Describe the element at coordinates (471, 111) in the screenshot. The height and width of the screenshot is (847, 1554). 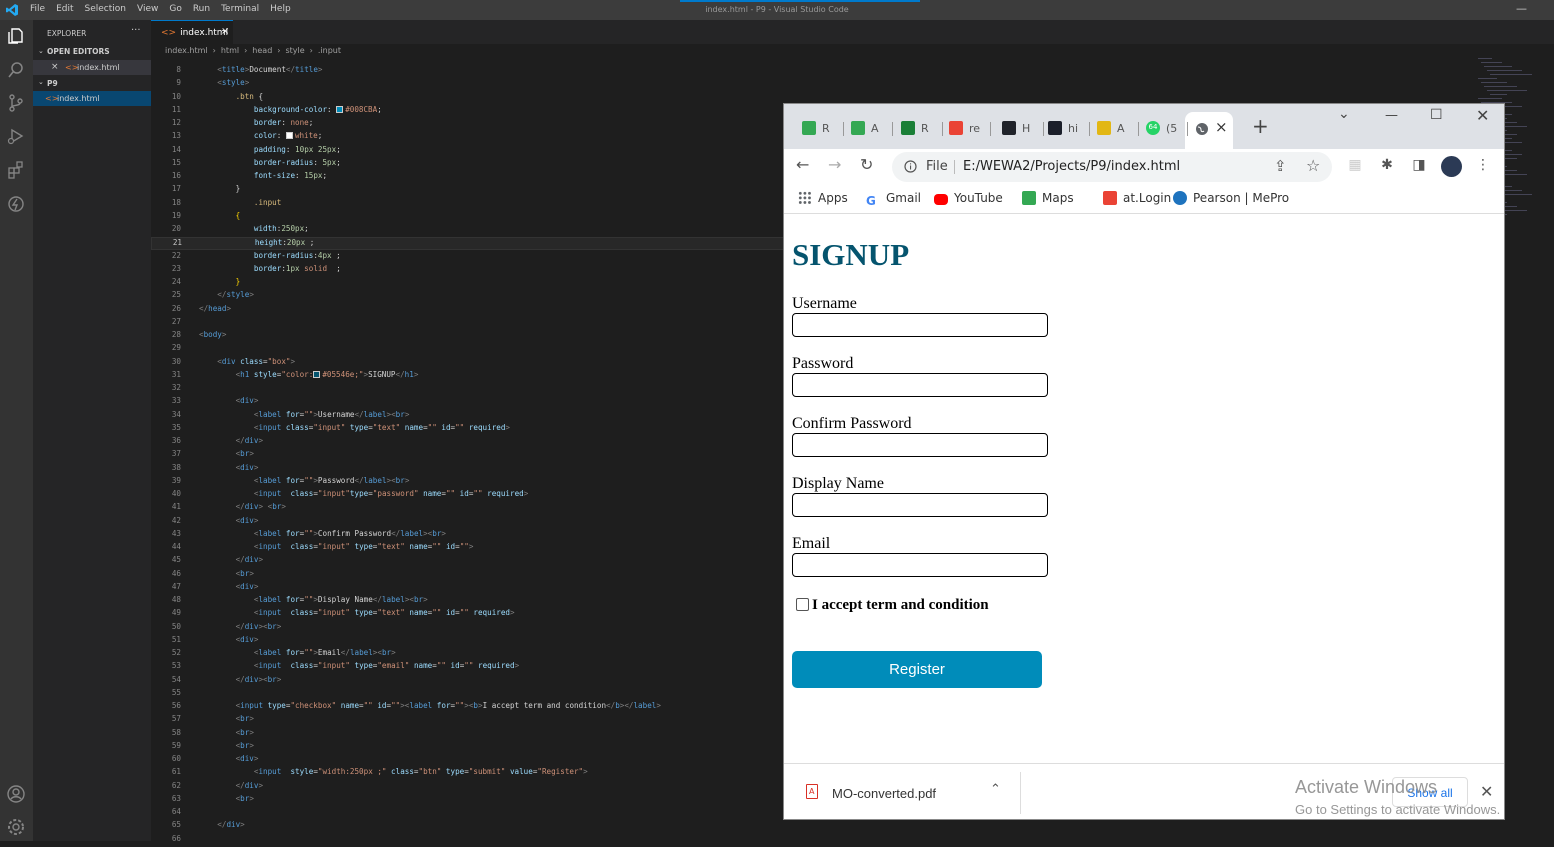
I see `code-line: 11 background-color: #008CBA;` at that location.